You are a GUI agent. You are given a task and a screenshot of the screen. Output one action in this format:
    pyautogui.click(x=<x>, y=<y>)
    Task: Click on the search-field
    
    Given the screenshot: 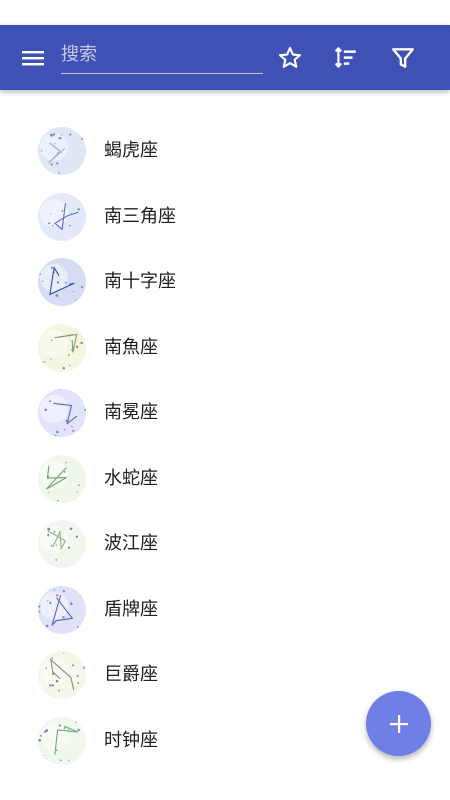 What is the action you would take?
    pyautogui.click(x=162, y=56)
    